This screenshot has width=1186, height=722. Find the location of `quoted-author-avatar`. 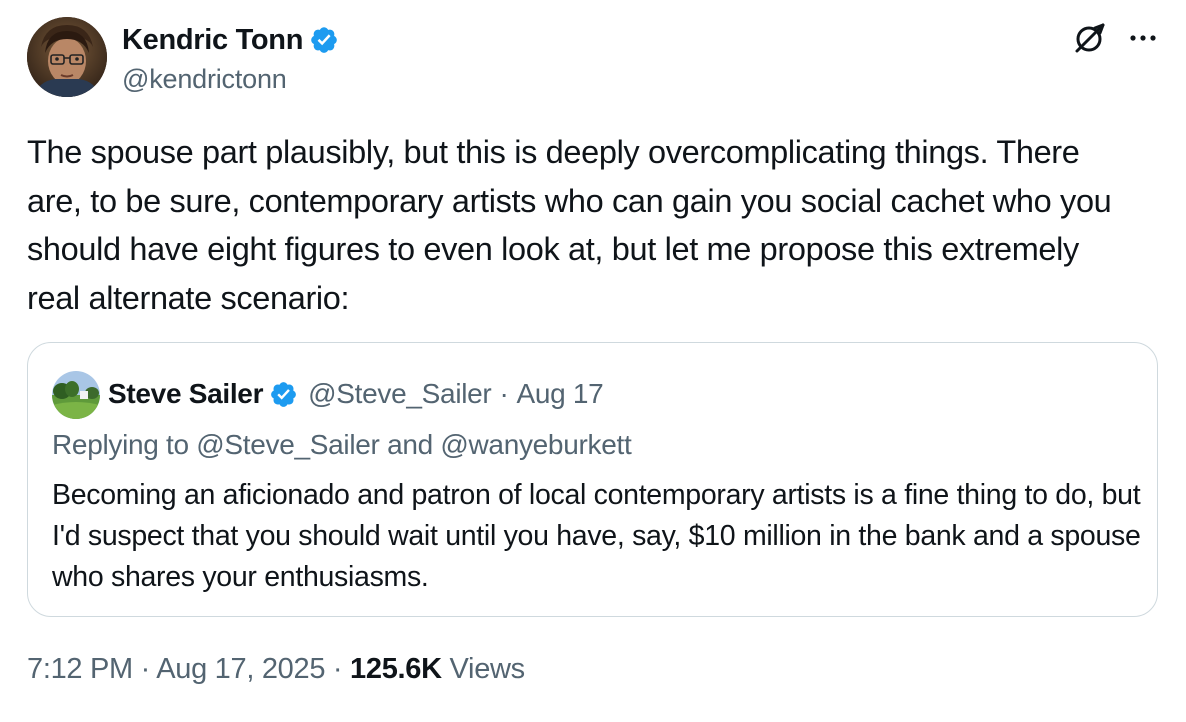

quoted-author-avatar is located at coordinates (76, 395).